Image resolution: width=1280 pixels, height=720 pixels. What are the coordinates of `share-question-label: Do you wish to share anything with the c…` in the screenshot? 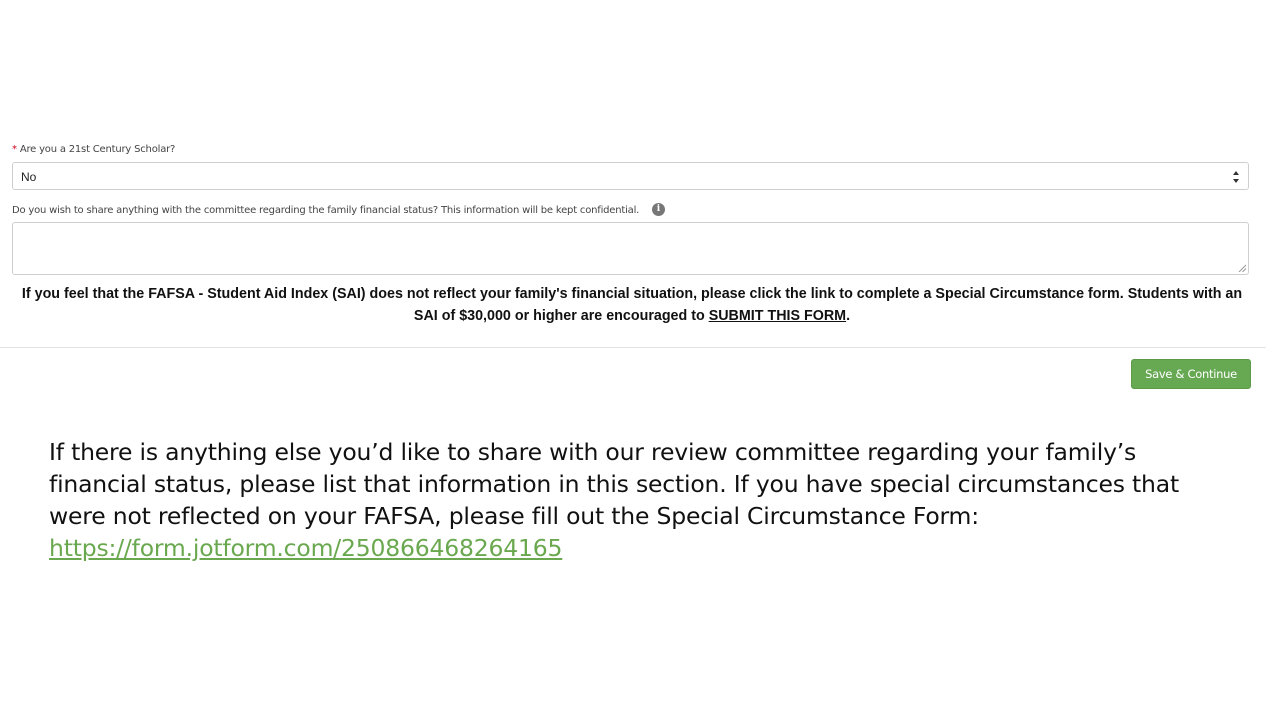 It's located at (326, 210).